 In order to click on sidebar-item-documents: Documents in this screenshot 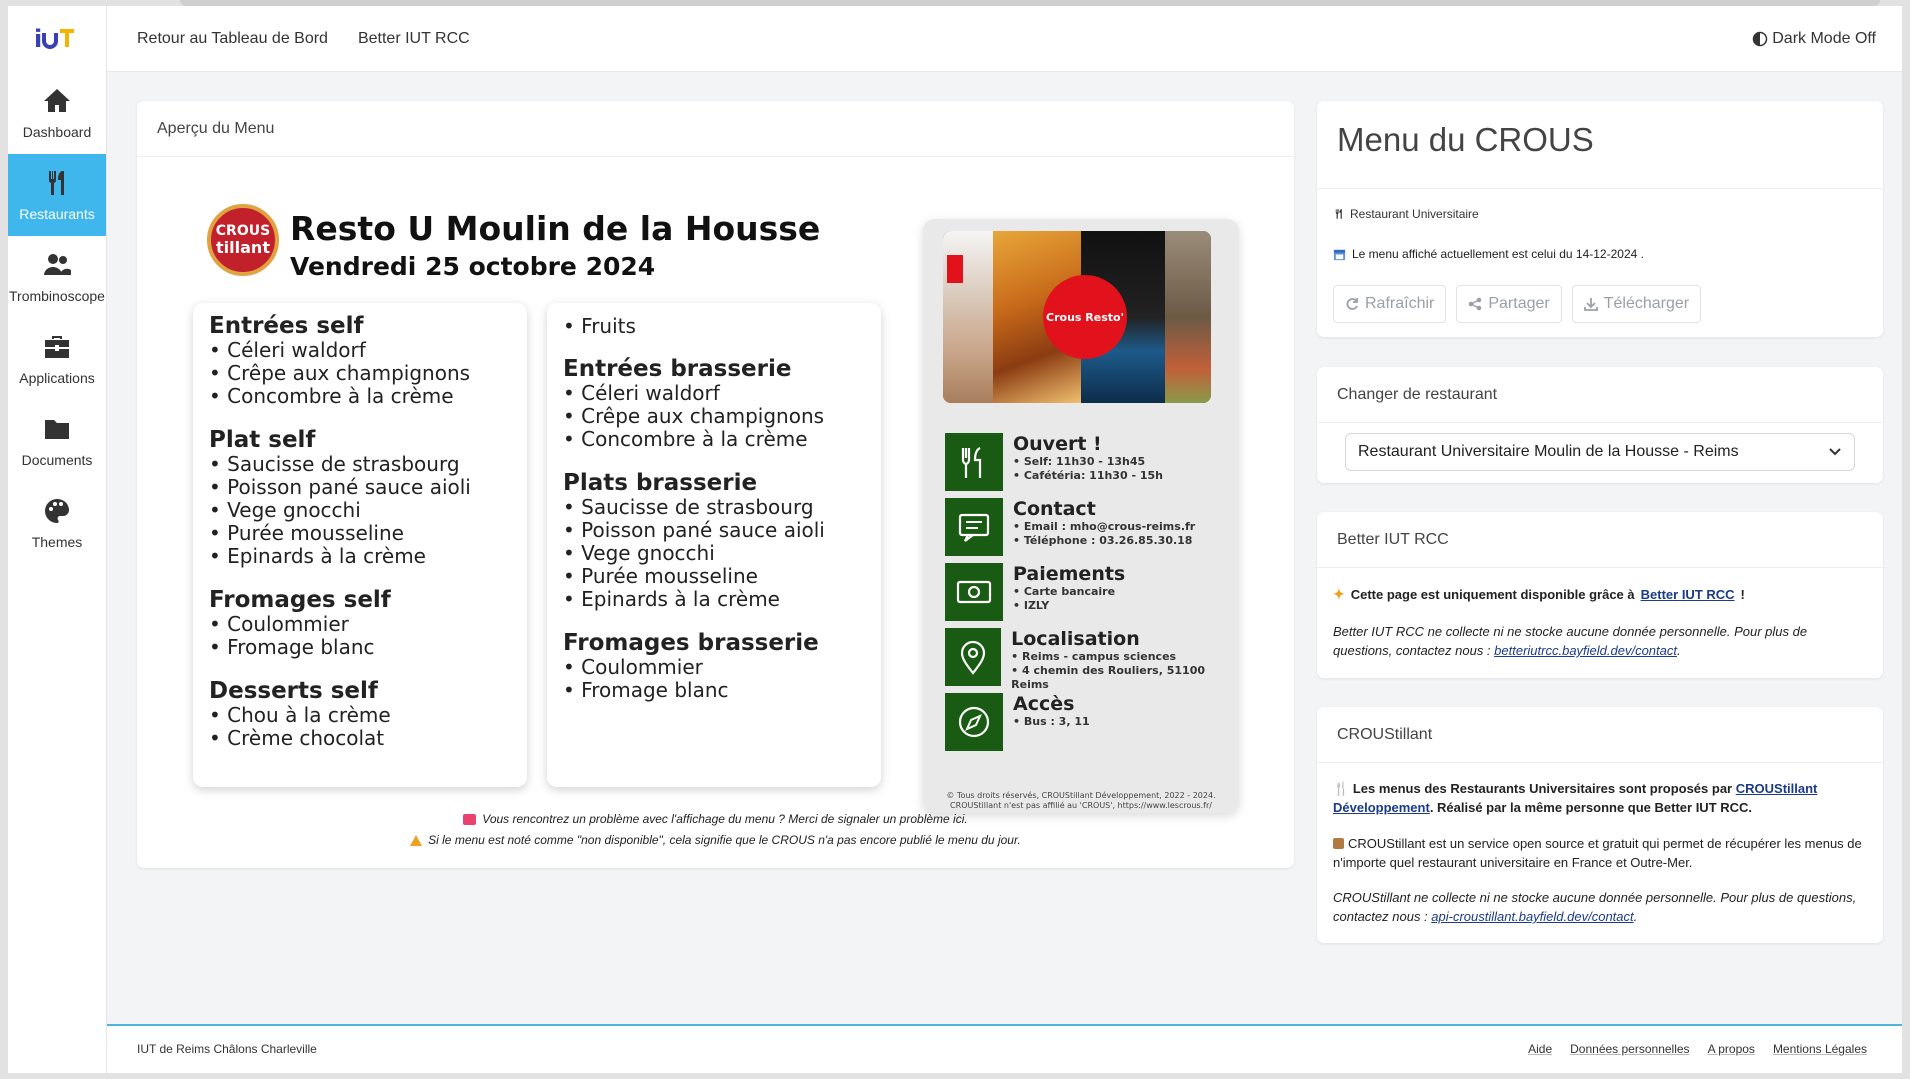, I will do `click(57, 441)`.